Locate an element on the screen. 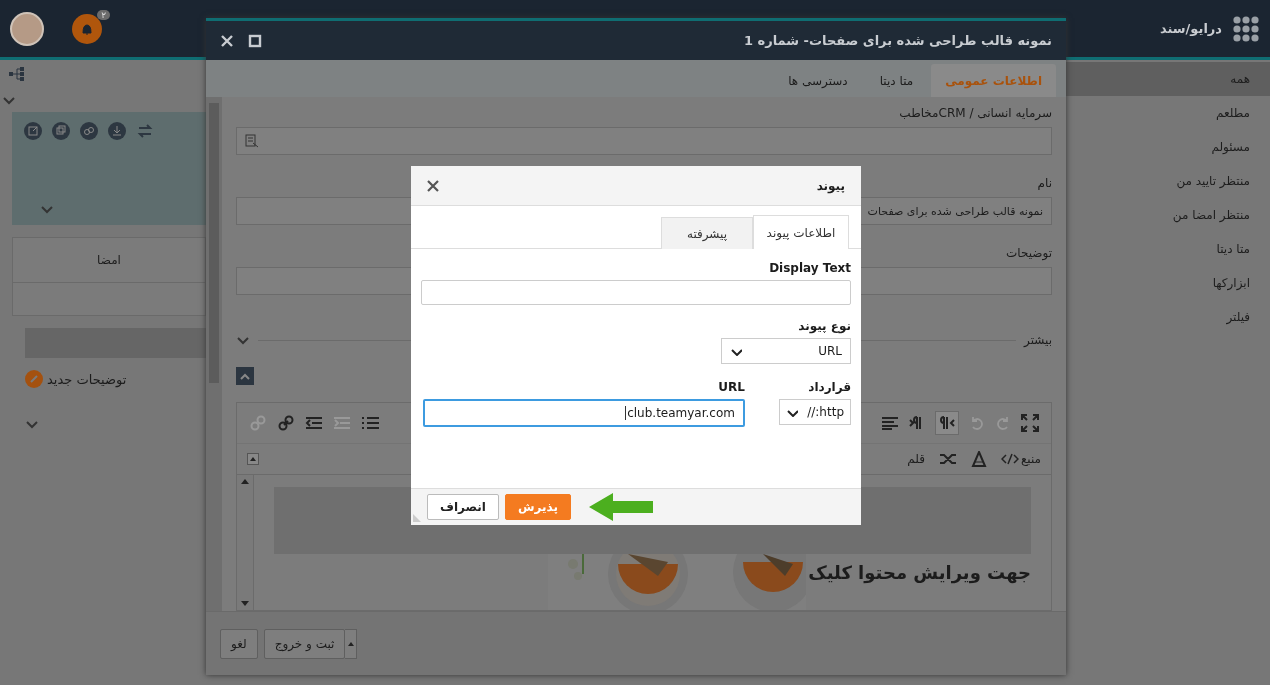  rtl-direction-icon is located at coordinates (947, 423).